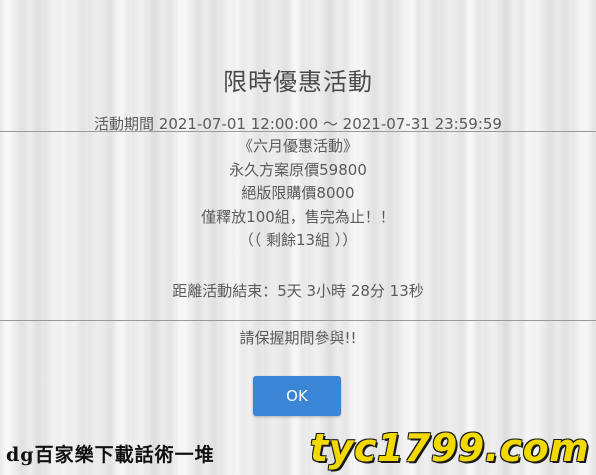 The height and width of the screenshot is (475, 596). What do you see at coordinates (298, 216) in the screenshot?
I see `promo-line: 僅釋放100組，售完為止！！` at bounding box center [298, 216].